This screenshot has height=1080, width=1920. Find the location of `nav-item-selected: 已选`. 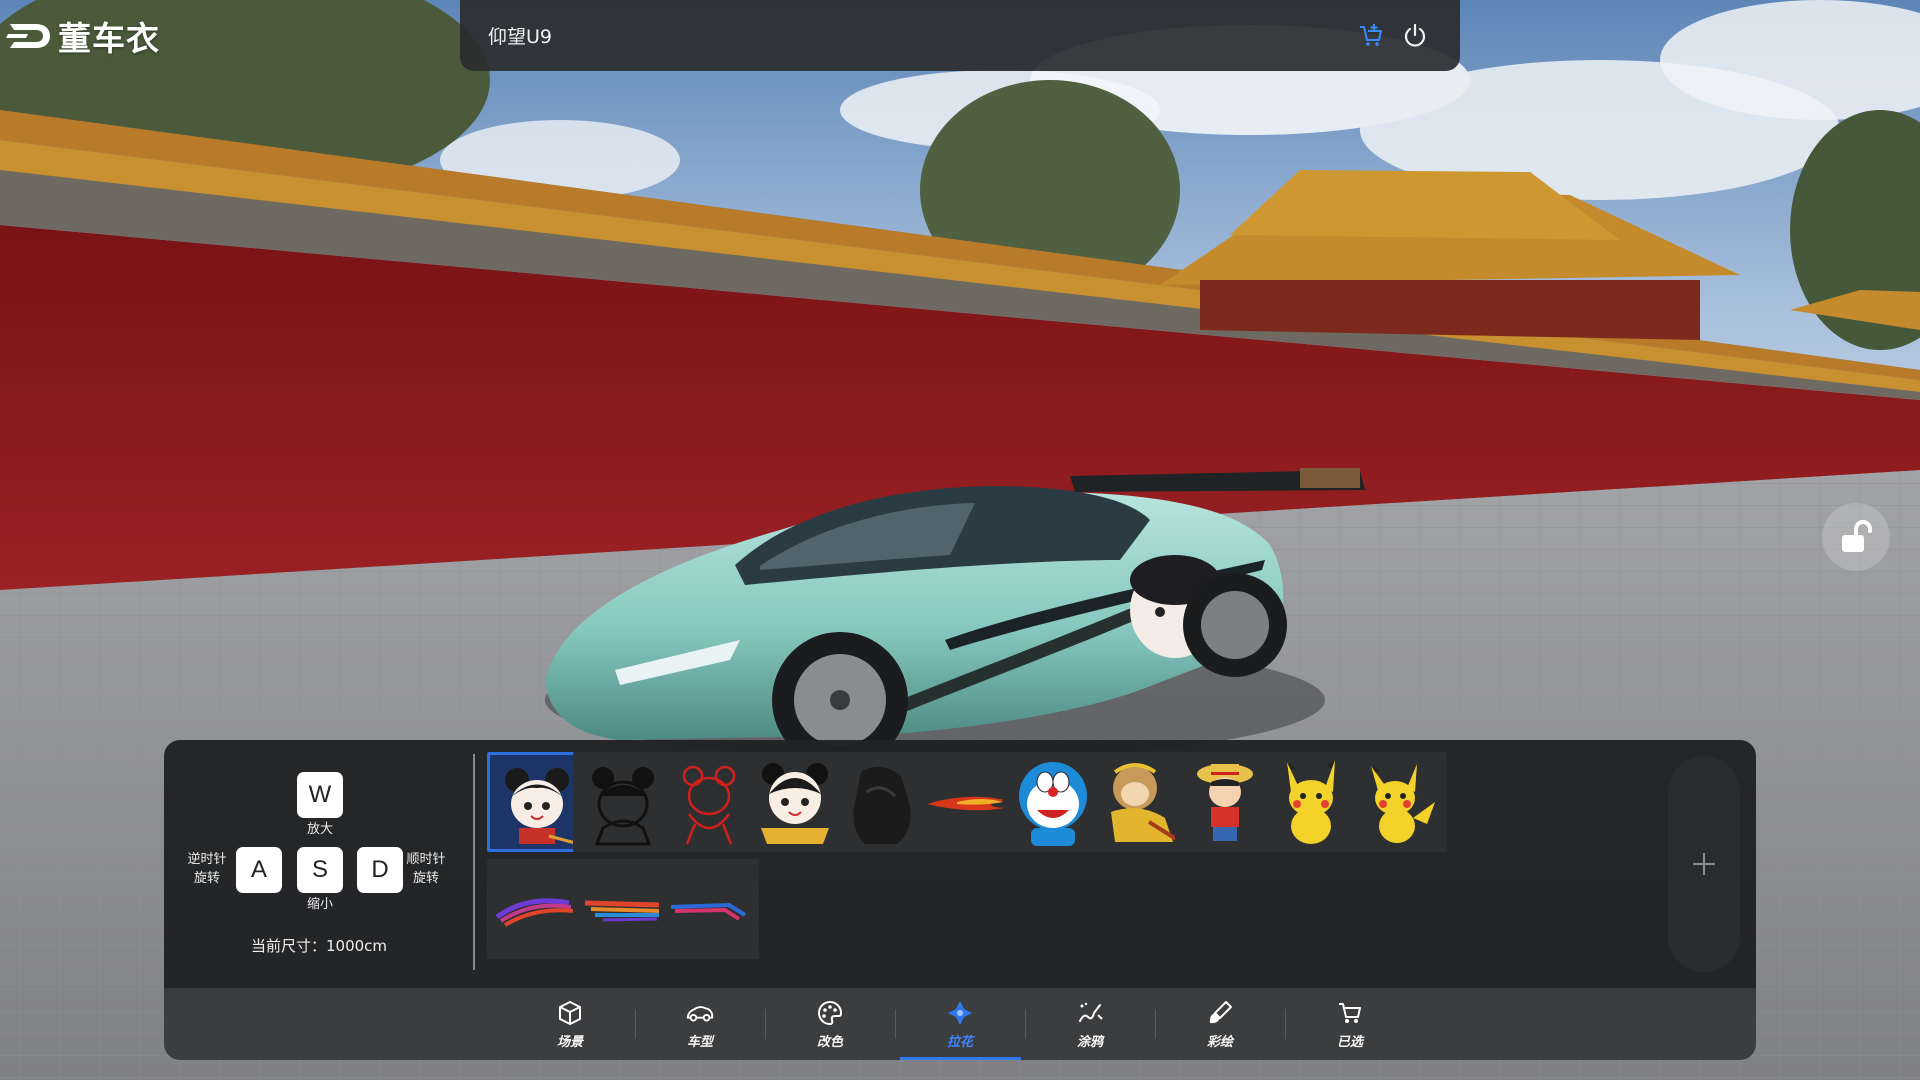

nav-item-selected: 已选 is located at coordinates (1350, 1024).